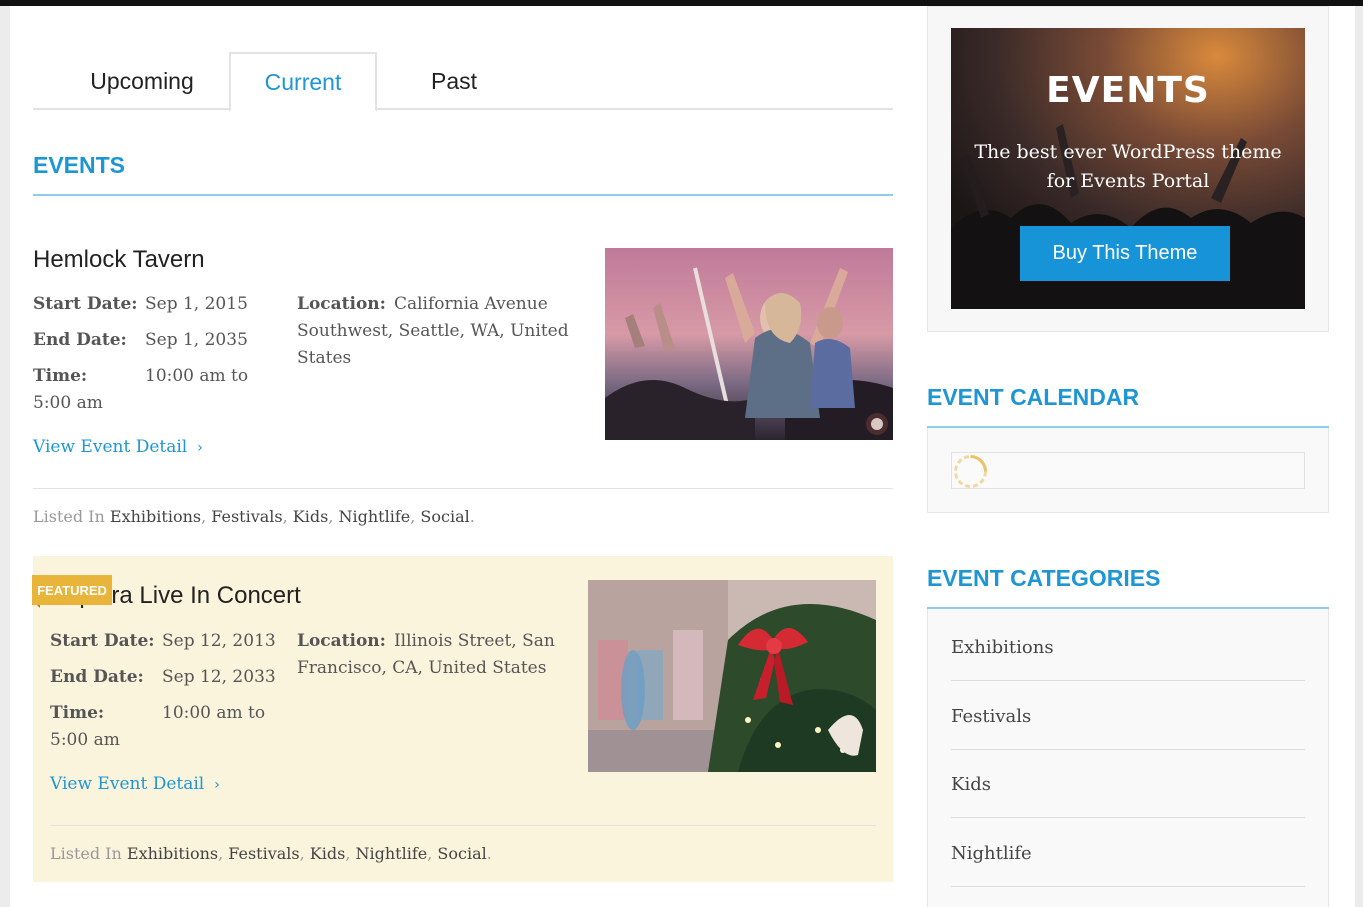 The image size is (1363, 907). I want to click on calendar-placeholder, so click(1128, 470).